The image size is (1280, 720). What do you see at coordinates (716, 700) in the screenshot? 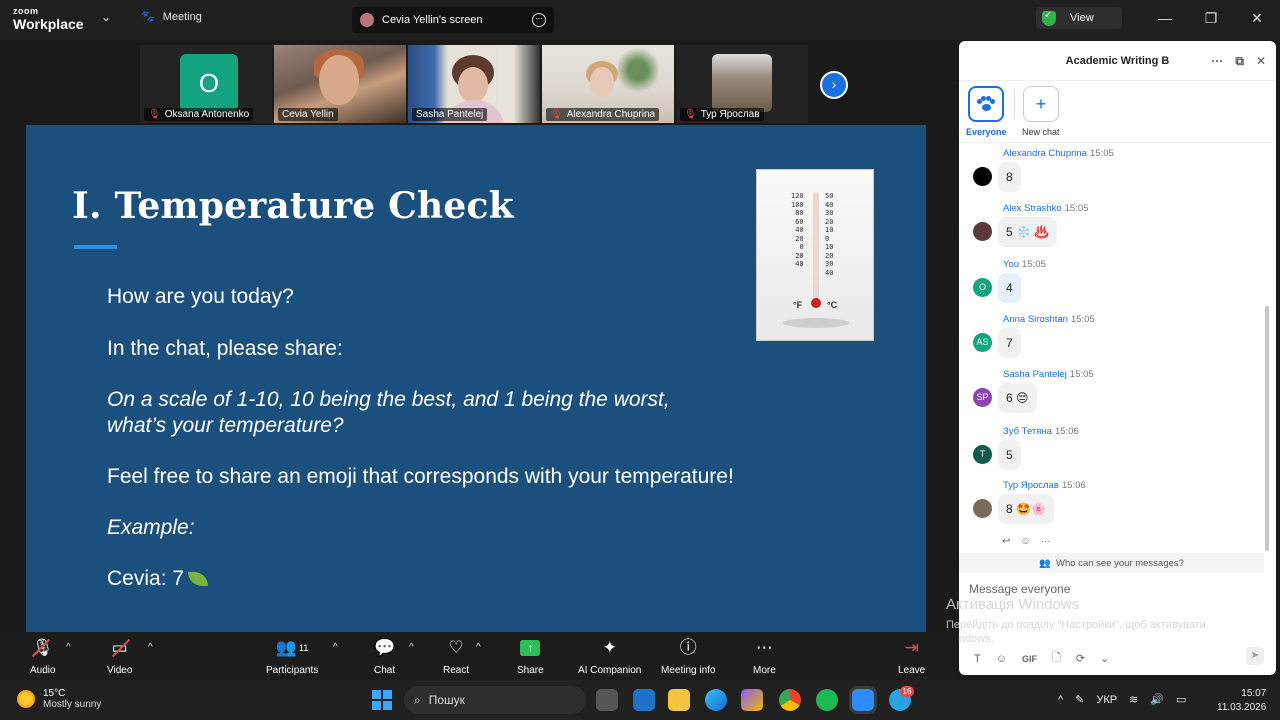
I see `edge-icon` at bounding box center [716, 700].